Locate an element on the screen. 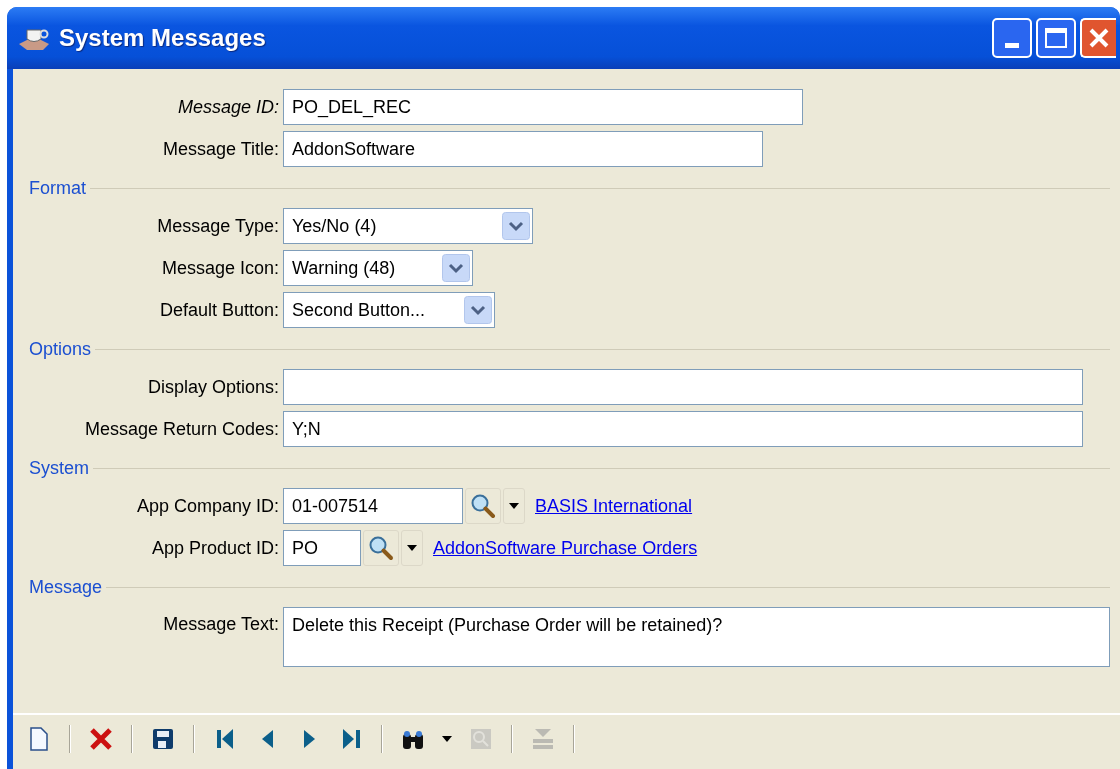 The height and width of the screenshot is (769, 1120). input-field: 01-007514 is located at coordinates (373, 506).